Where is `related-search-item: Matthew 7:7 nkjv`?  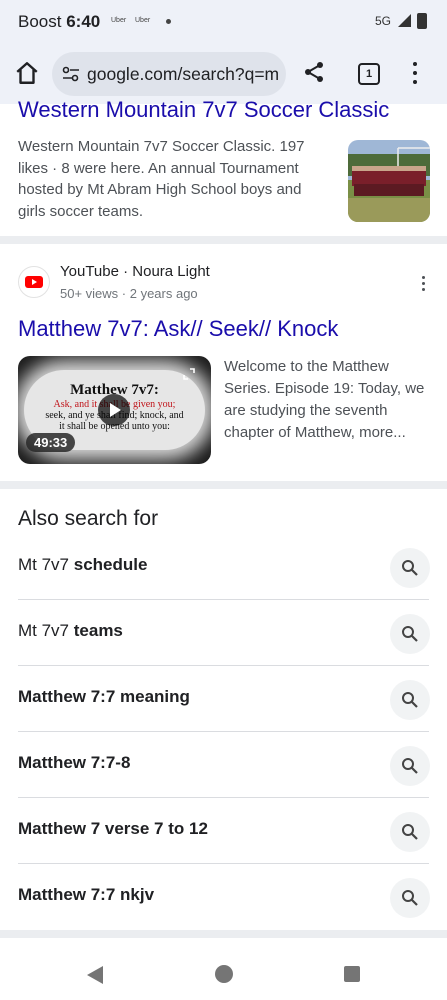 related-search-item: Matthew 7:7 nkjv is located at coordinates (223, 897).